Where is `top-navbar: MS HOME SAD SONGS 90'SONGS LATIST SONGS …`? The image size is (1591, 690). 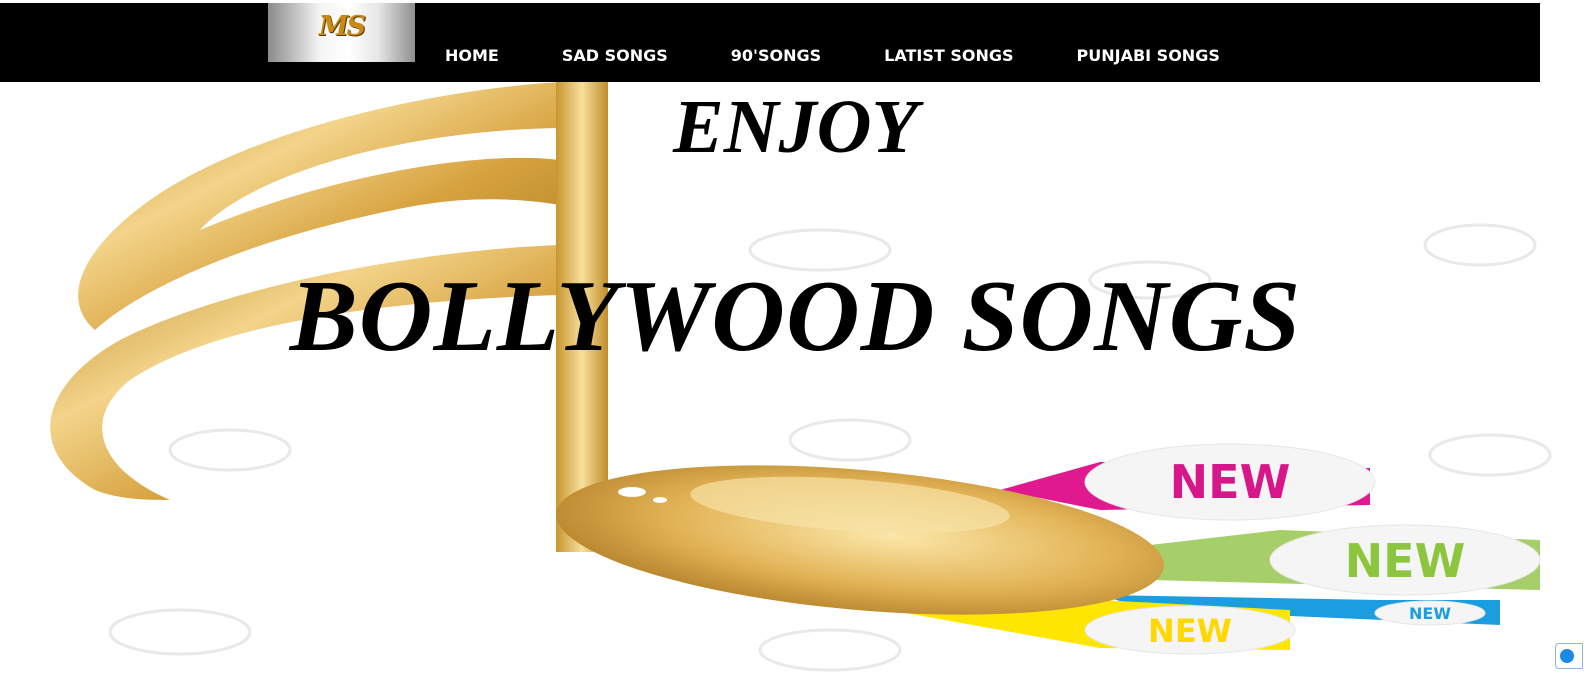
top-navbar: MS HOME SAD SONGS 90'SONGS LATIST SONGS … is located at coordinates (770, 42).